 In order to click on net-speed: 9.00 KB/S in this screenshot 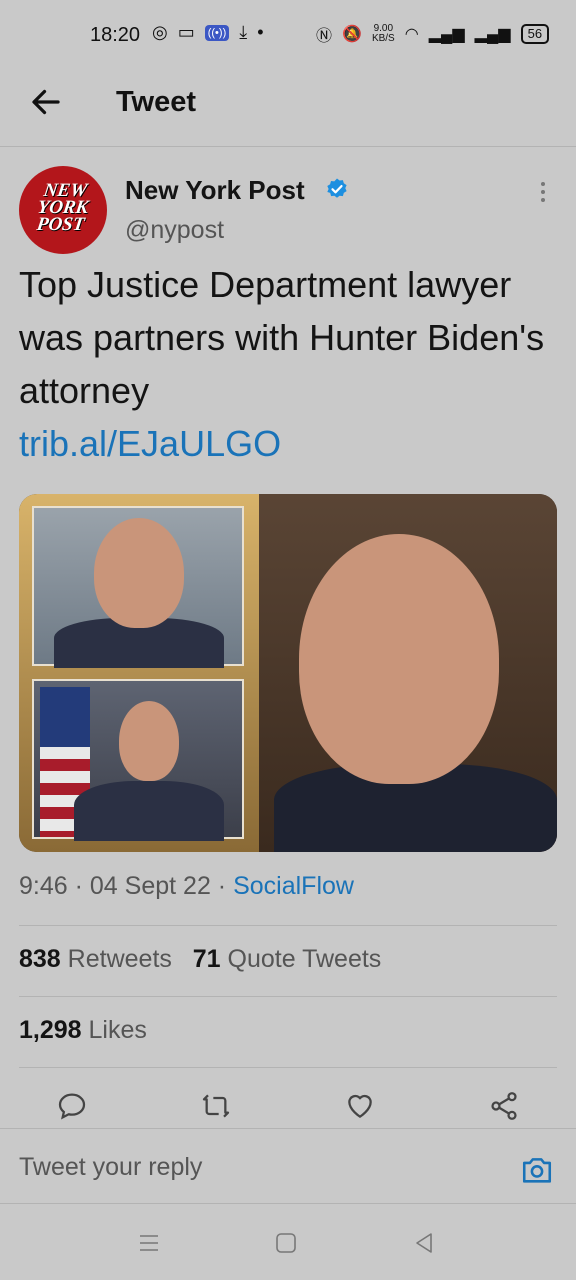, I will do `click(383, 34)`.